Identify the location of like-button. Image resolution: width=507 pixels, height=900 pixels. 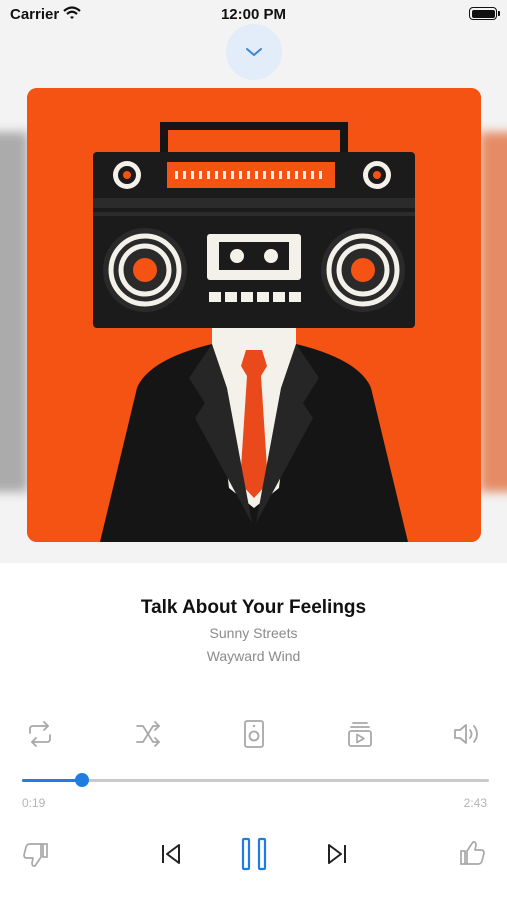
(472, 854).